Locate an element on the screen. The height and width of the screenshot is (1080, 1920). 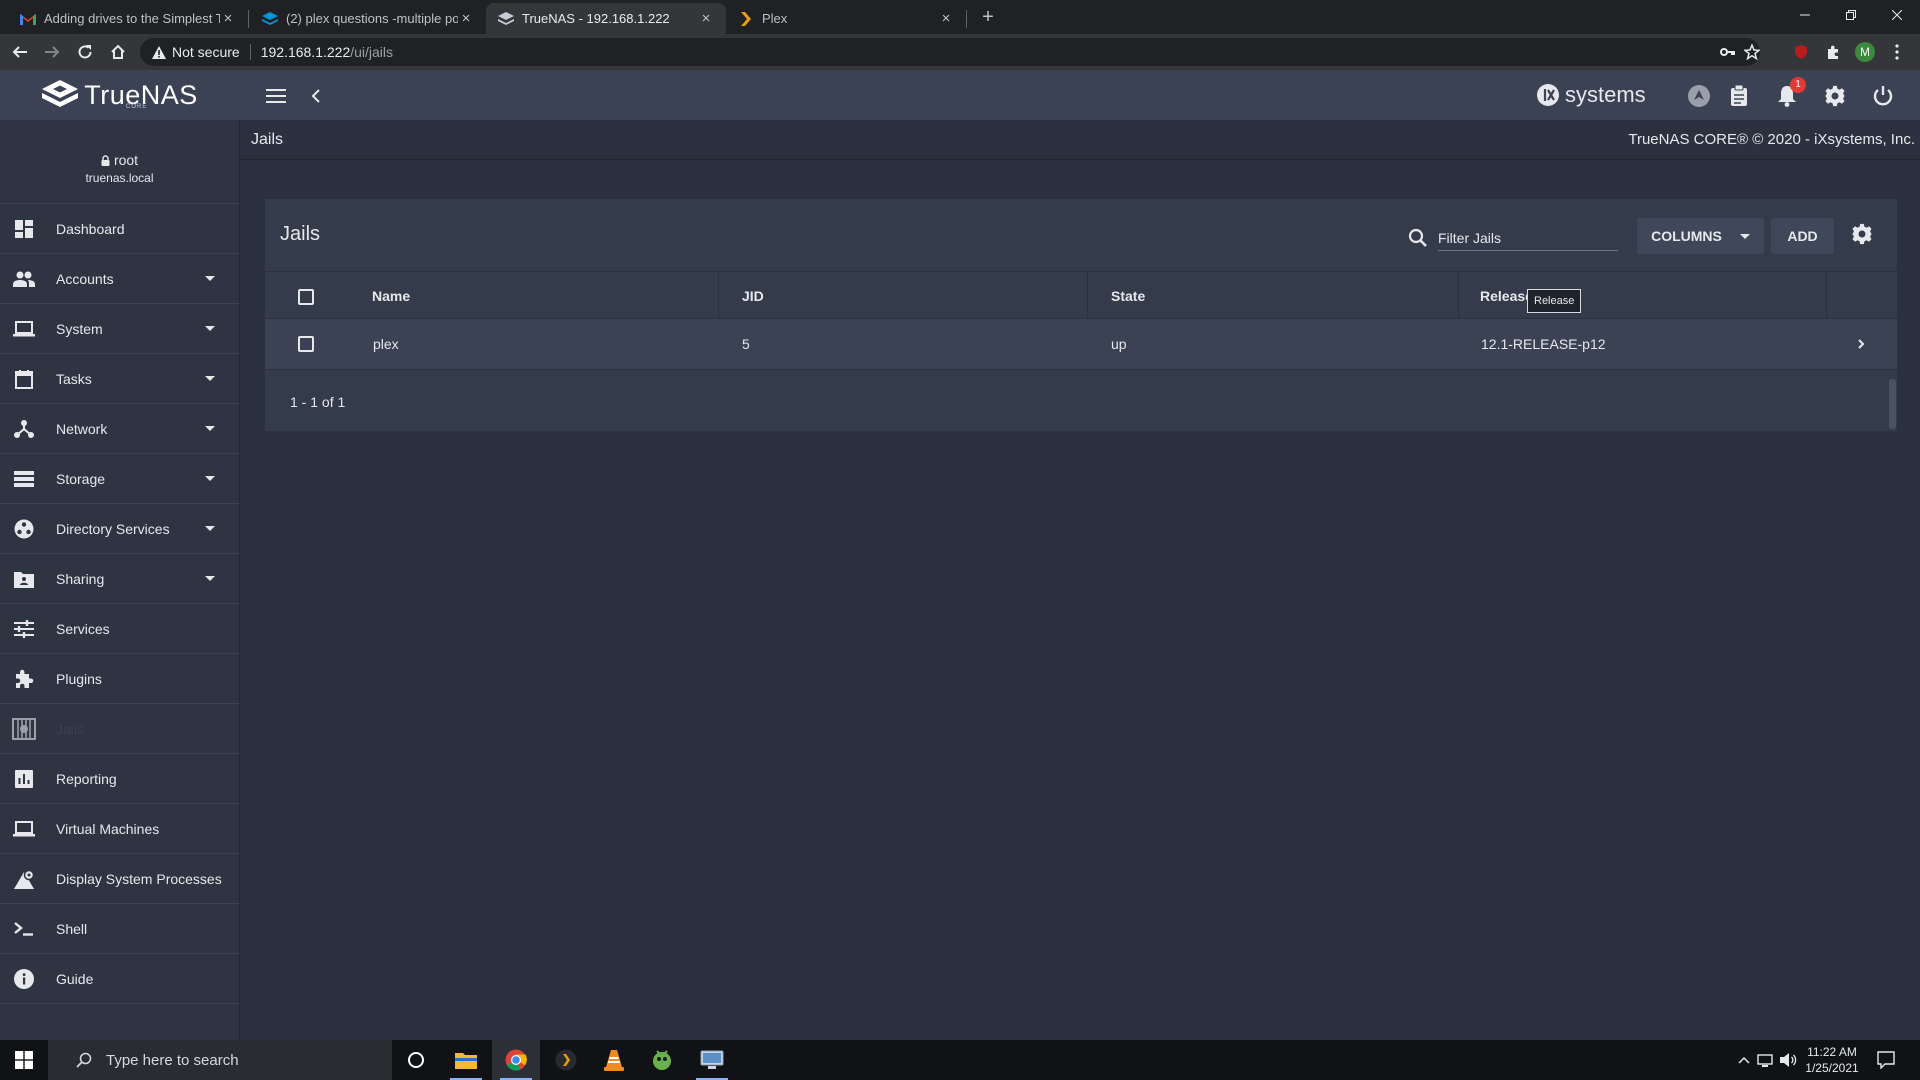
restore-icon is located at coordinates (1851, 15).